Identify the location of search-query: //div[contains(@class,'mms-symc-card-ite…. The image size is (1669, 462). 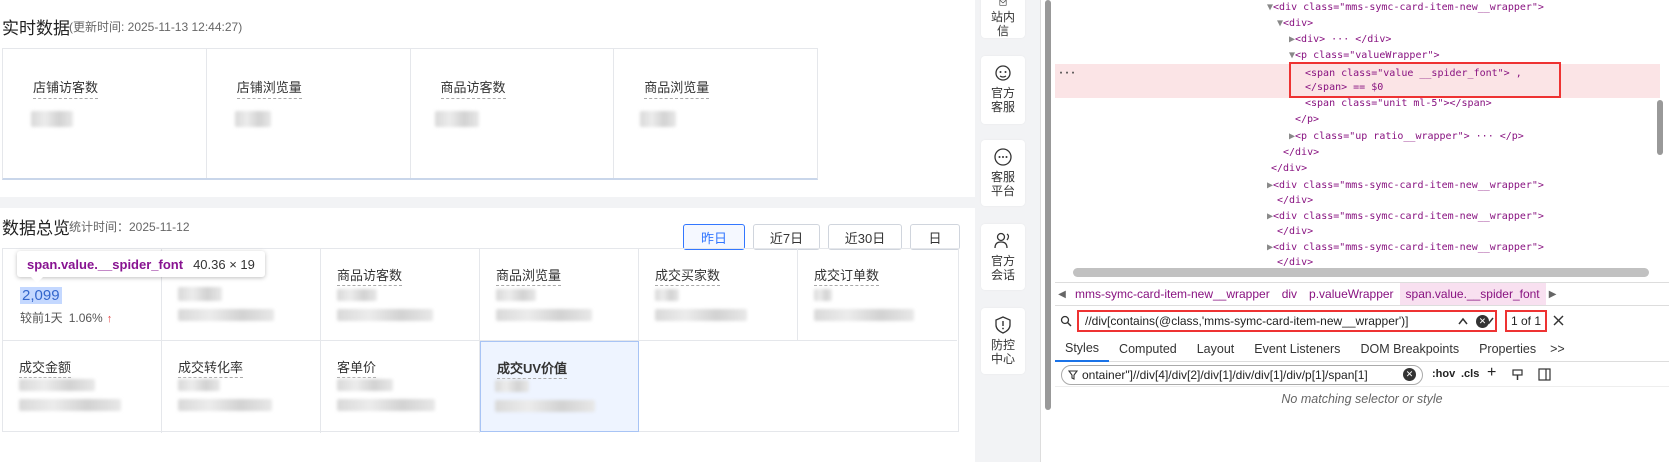
(1247, 321).